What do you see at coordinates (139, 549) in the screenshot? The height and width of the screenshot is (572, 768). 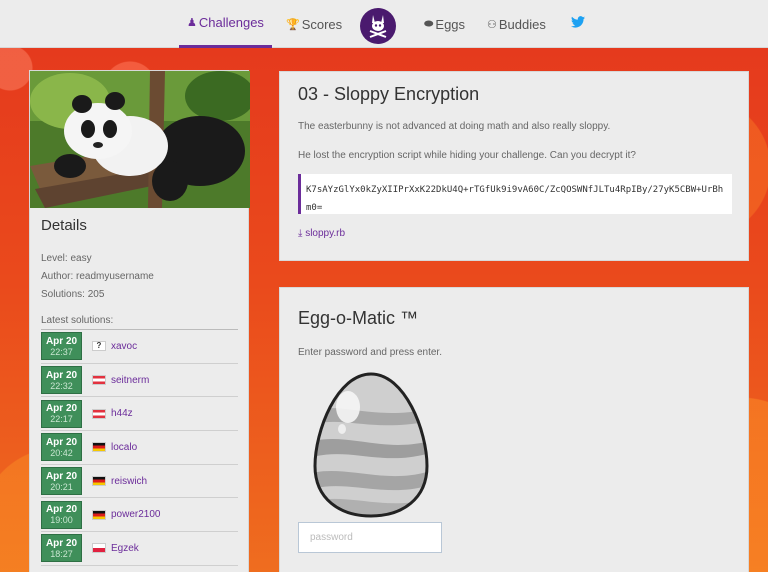 I see `solution-row: Apr 20 18:27 Egzek` at bounding box center [139, 549].